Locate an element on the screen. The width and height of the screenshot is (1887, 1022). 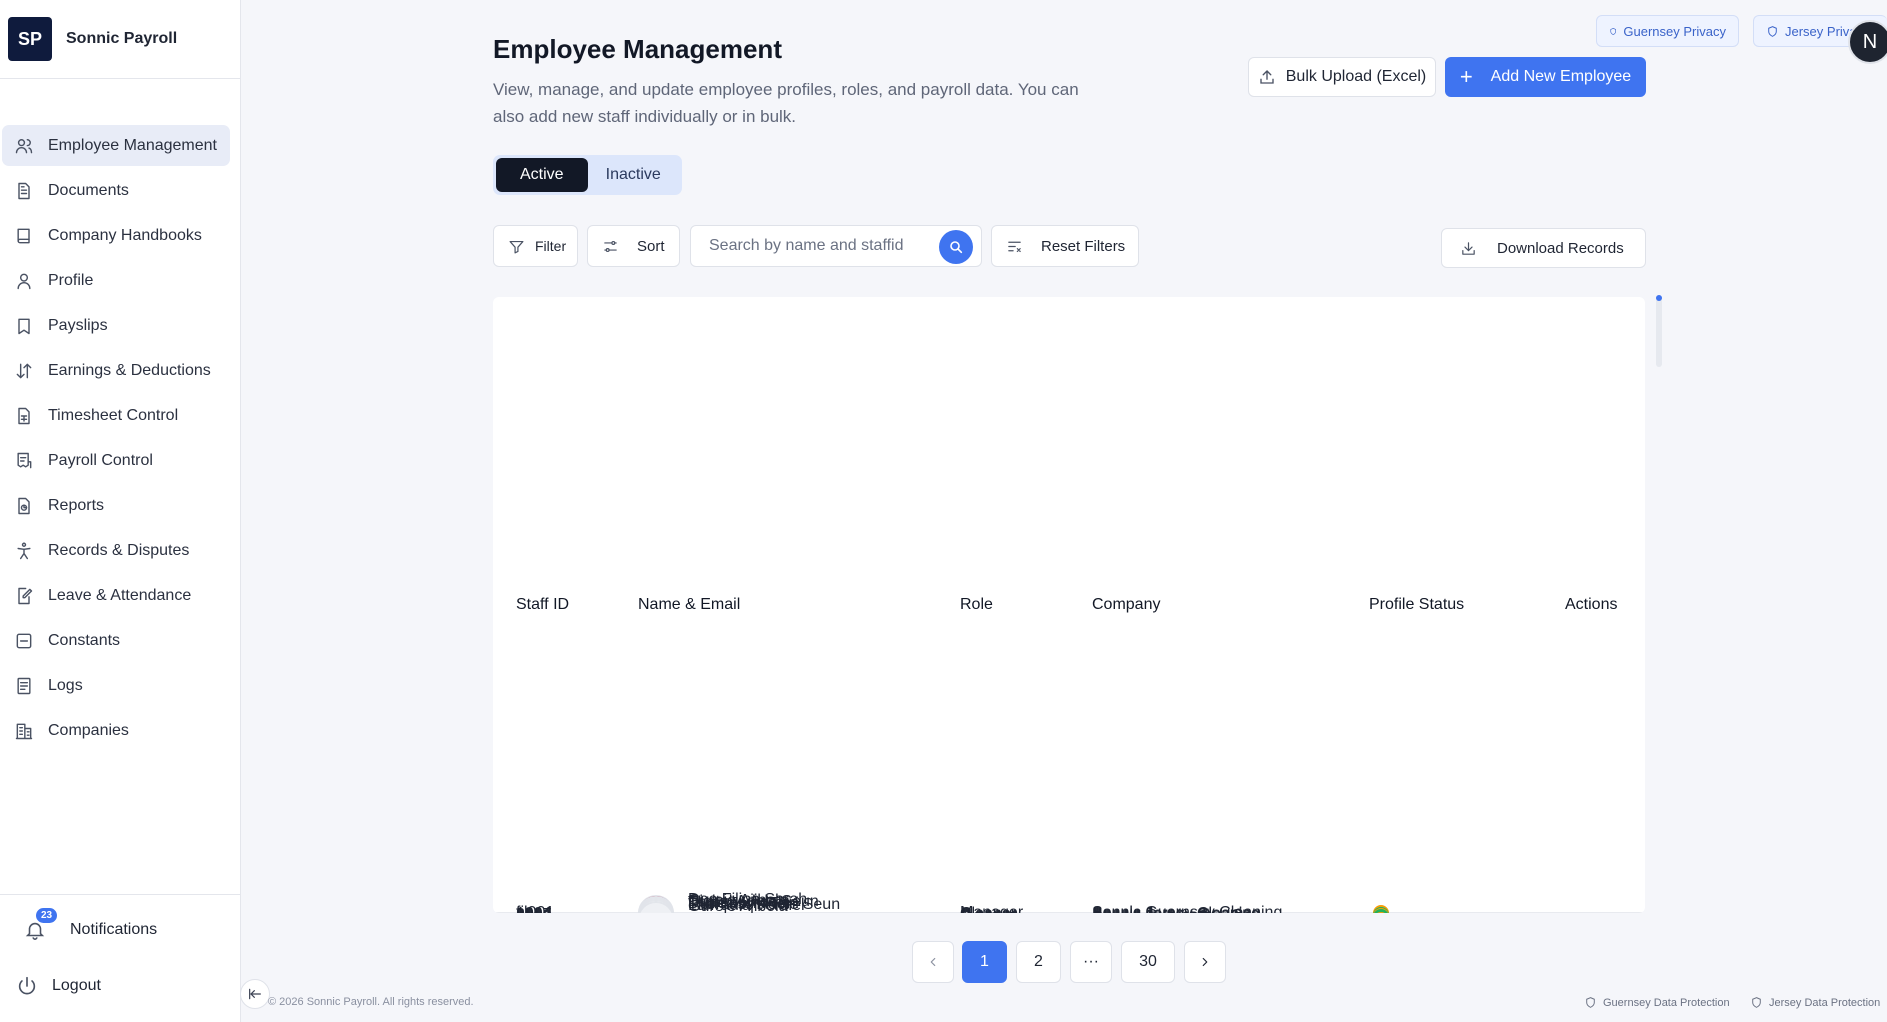
column-header-profile-status: Profile Status is located at coordinates (1416, 605).